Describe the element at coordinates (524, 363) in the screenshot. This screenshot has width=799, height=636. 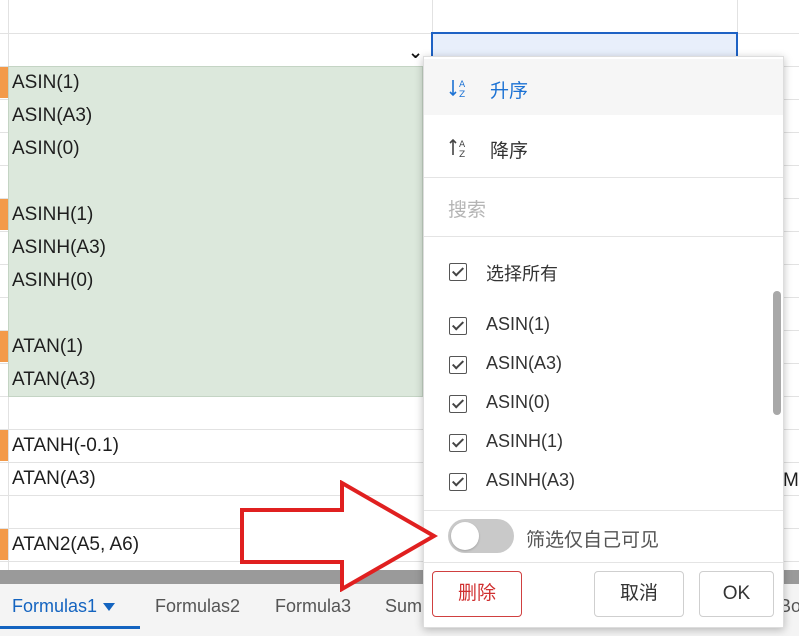
I see `filter-item-label: ASIN(A3)` at that location.